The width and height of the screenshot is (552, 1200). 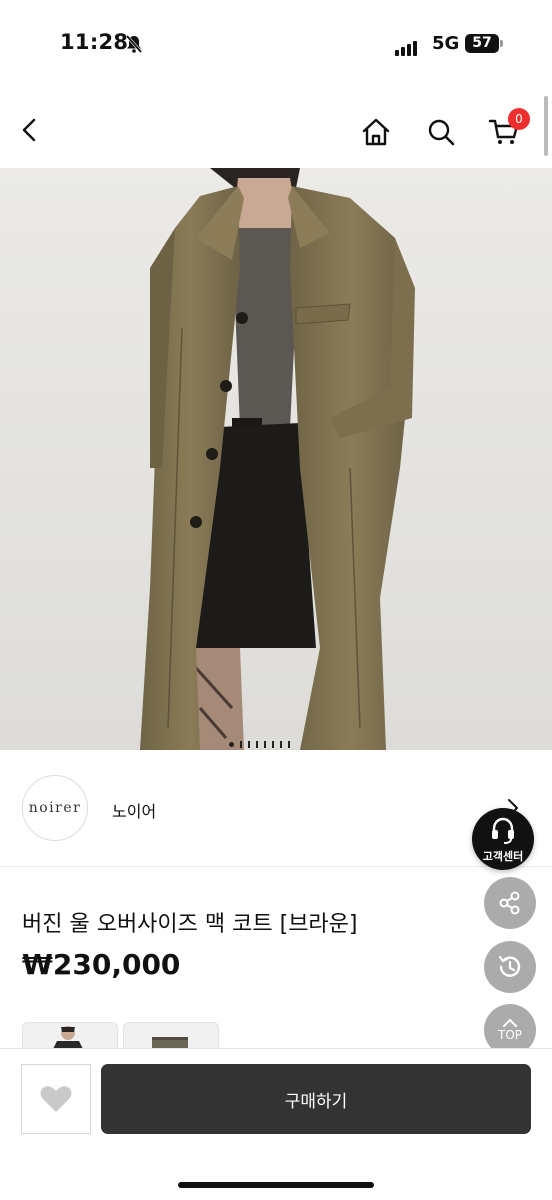 I want to click on back-chevron-icon, so click(x=30, y=130).